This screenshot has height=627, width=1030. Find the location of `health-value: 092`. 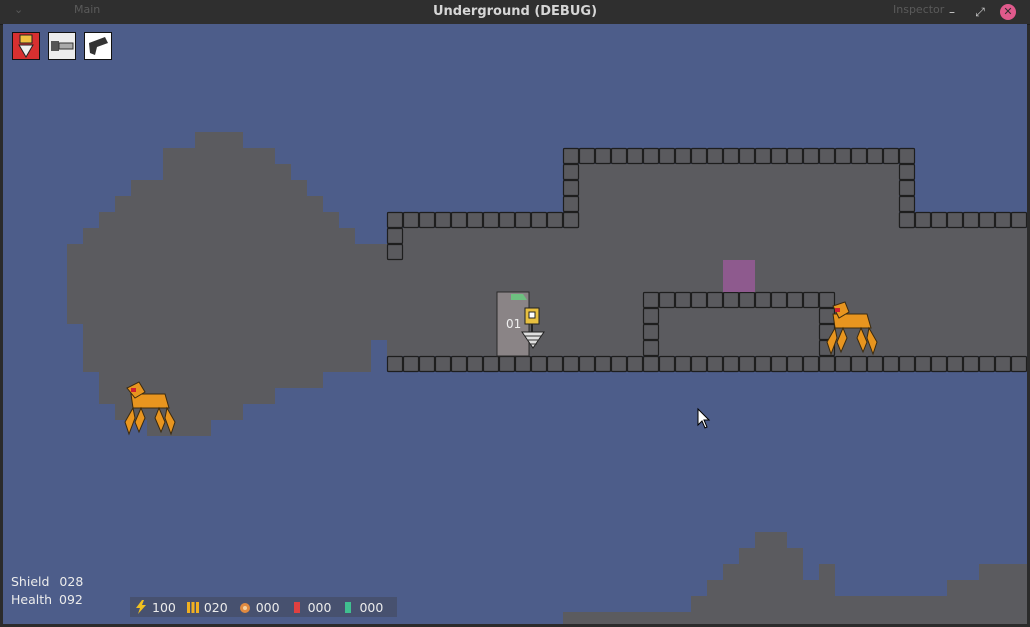

health-value: 092 is located at coordinates (71, 599).